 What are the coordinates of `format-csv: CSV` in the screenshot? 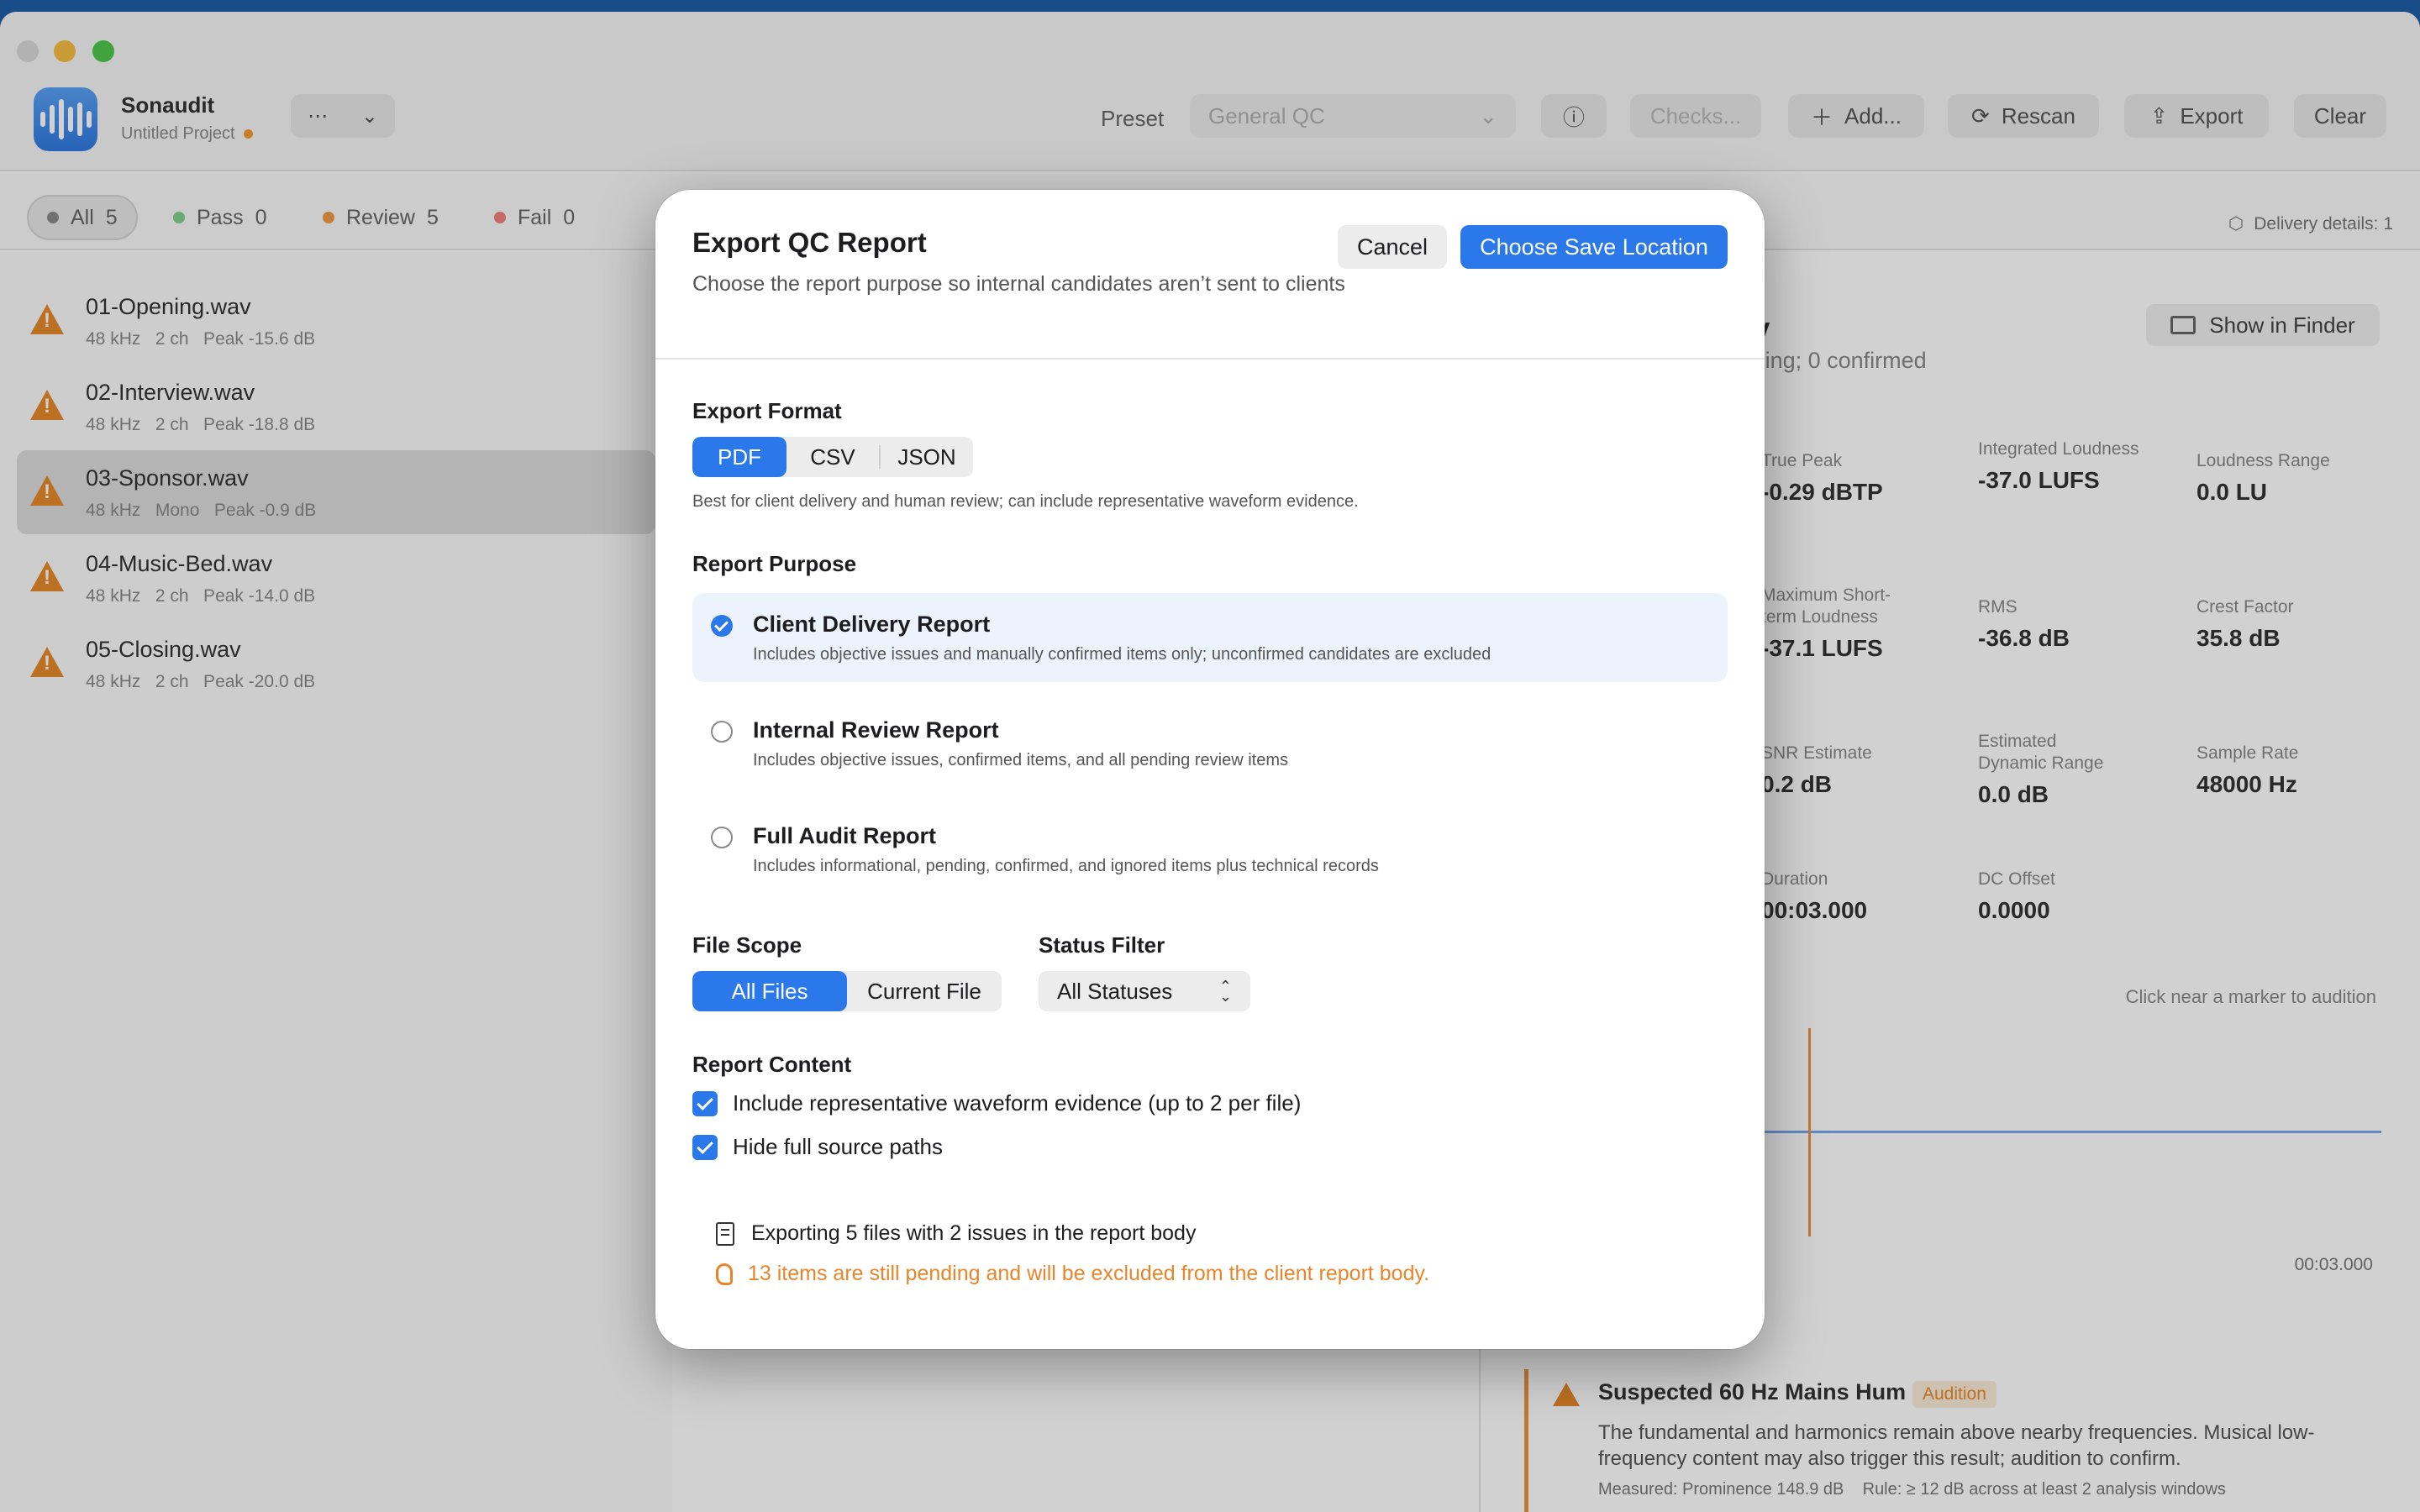 It's located at (832, 457).